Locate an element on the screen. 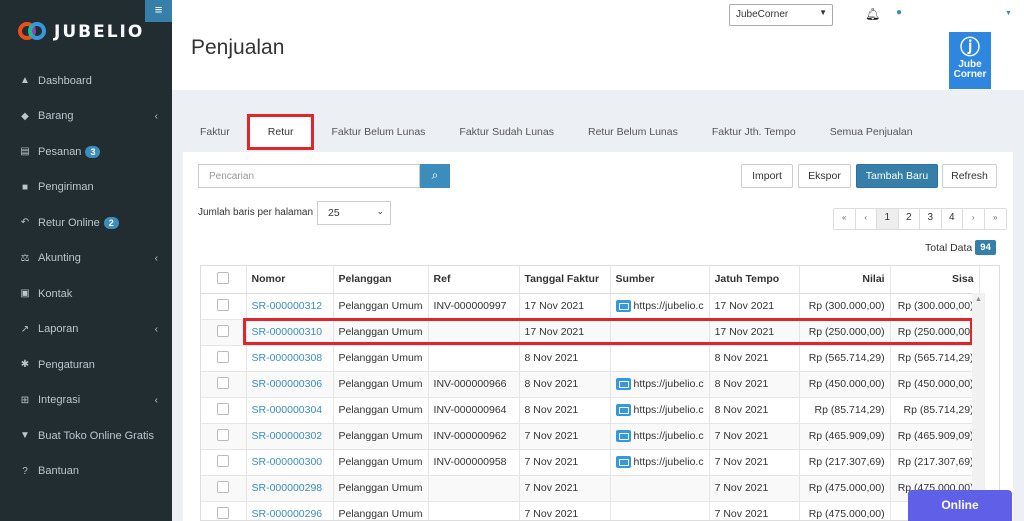  tab-faktur-sudah-lunas: Faktur Sudah Lunas is located at coordinates (506, 132).